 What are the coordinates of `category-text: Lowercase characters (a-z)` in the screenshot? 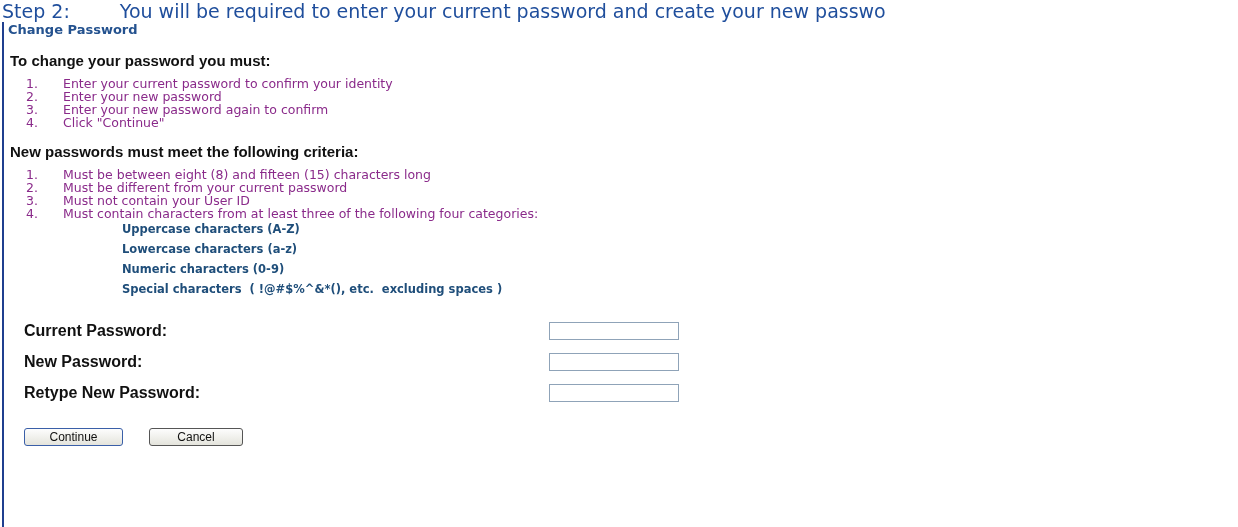 It's located at (210, 249).